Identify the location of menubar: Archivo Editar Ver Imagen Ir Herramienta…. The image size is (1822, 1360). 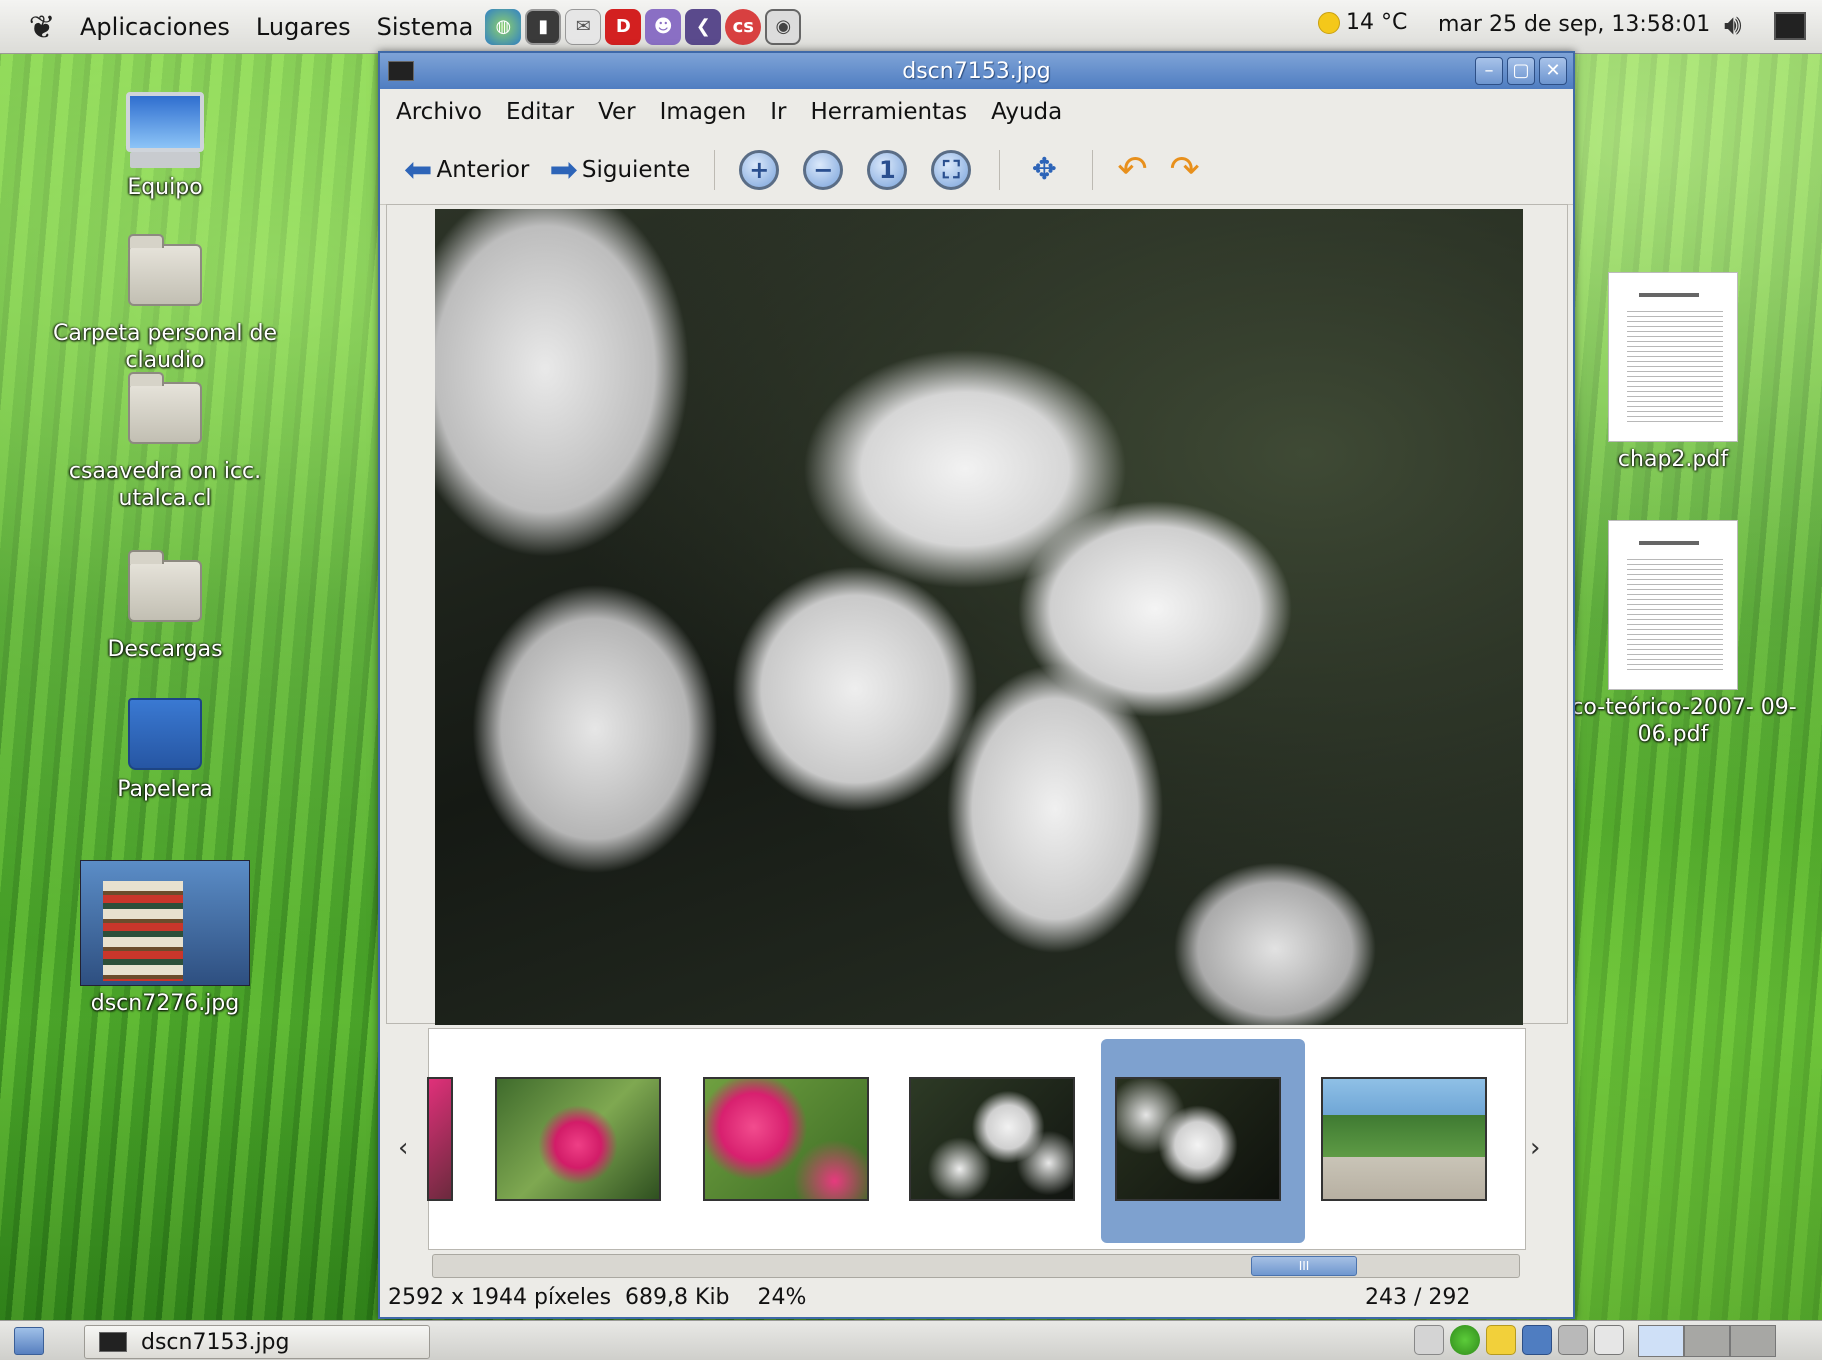
(976, 112).